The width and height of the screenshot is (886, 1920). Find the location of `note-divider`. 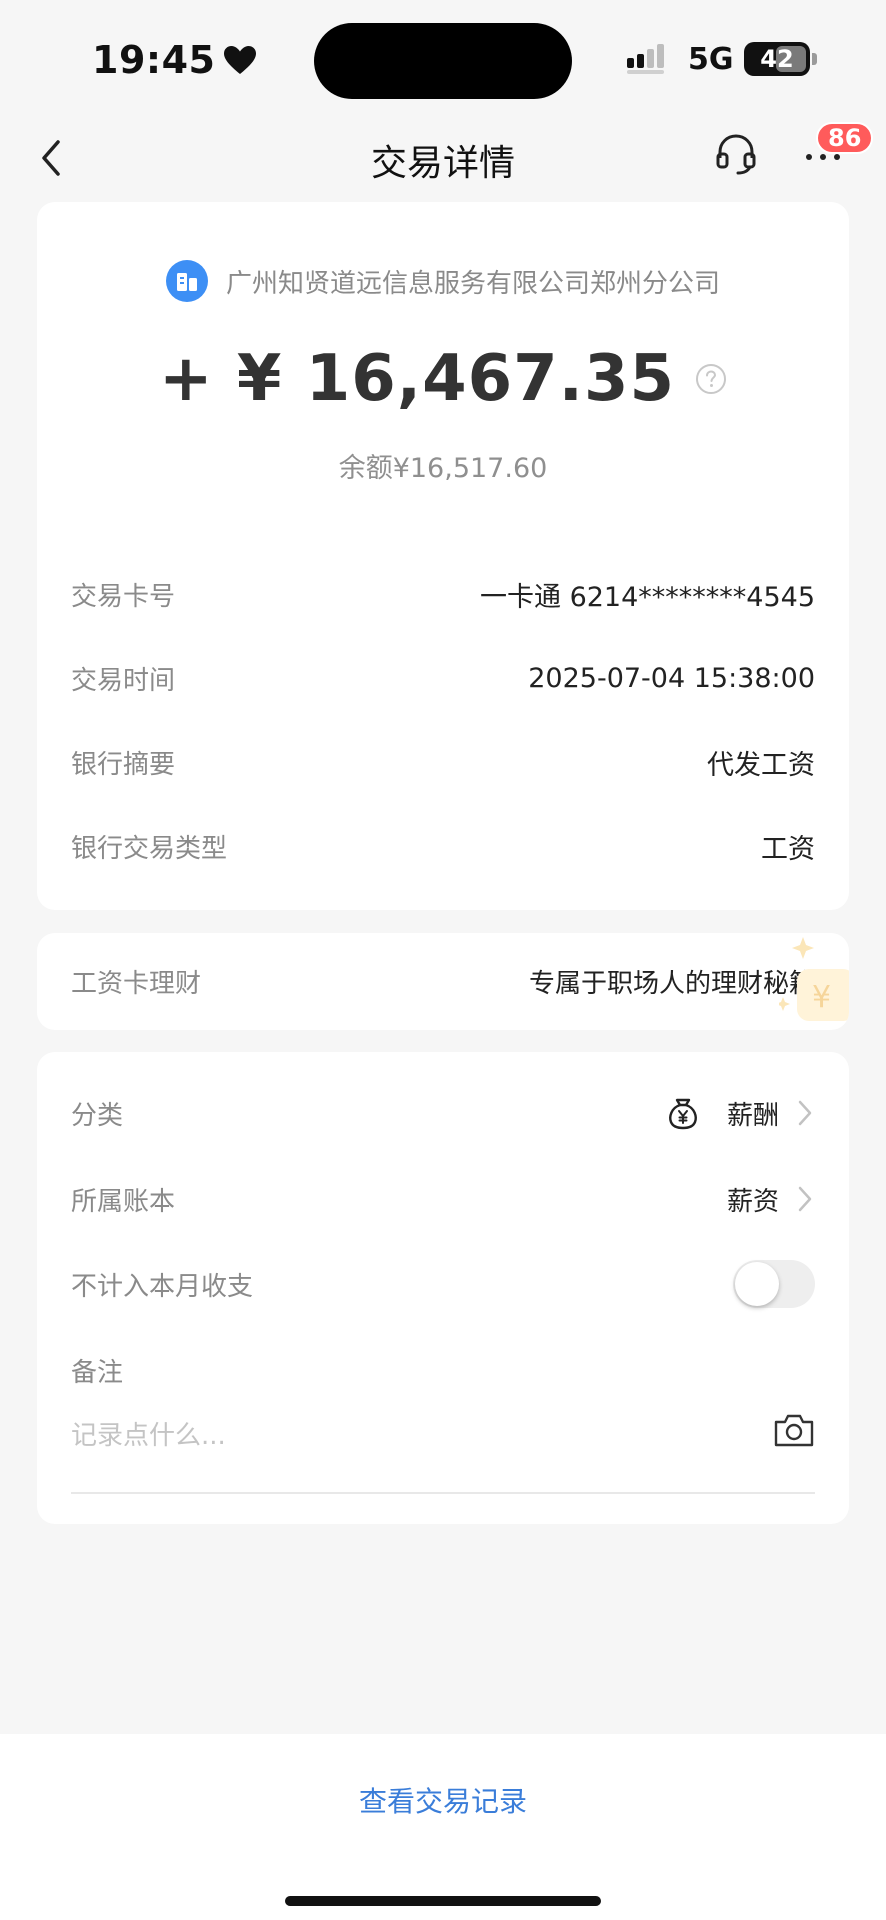

note-divider is located at coordinates (443, 1493).